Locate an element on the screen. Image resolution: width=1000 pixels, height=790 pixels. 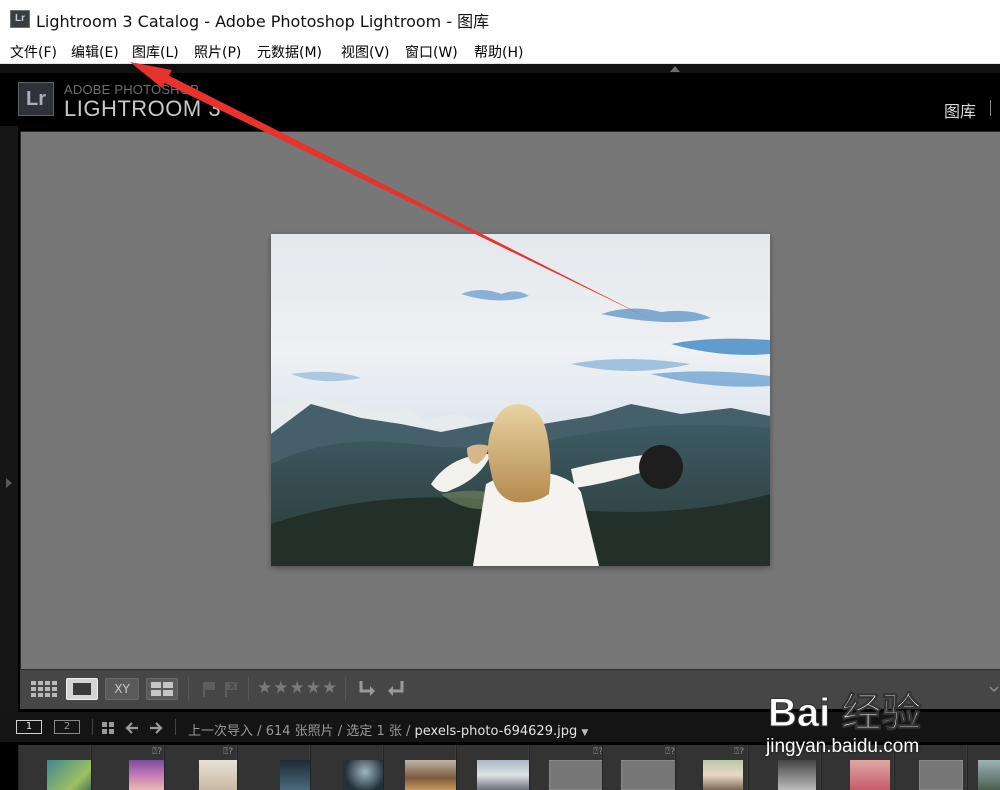
survey-view-icon is located at coordinates (162, 689).